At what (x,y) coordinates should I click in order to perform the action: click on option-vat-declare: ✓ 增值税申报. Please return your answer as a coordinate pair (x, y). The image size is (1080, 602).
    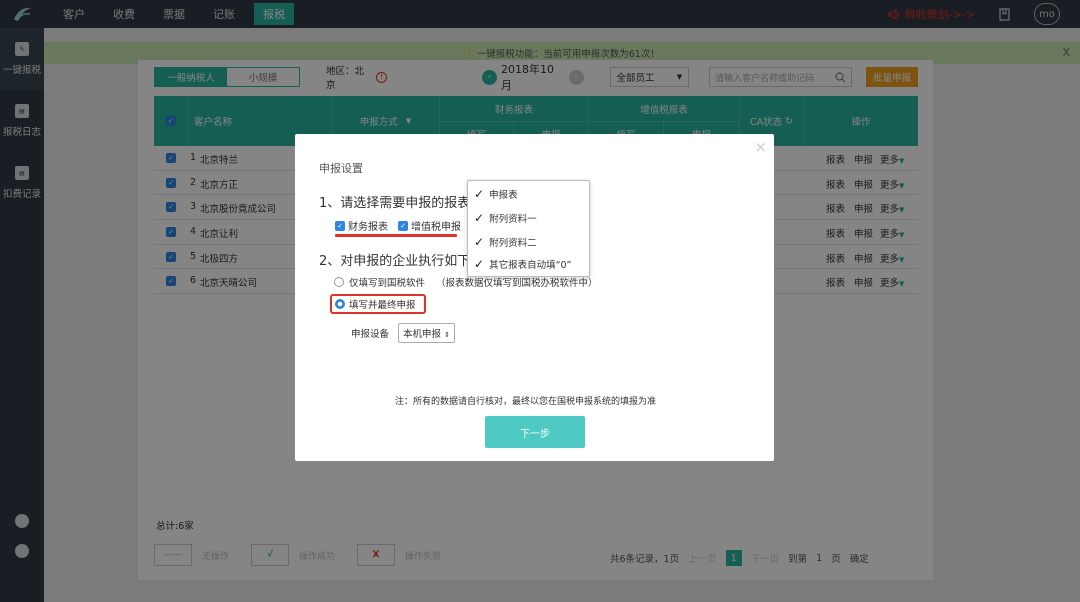
    Looking at the image, I should click on (429, 225).